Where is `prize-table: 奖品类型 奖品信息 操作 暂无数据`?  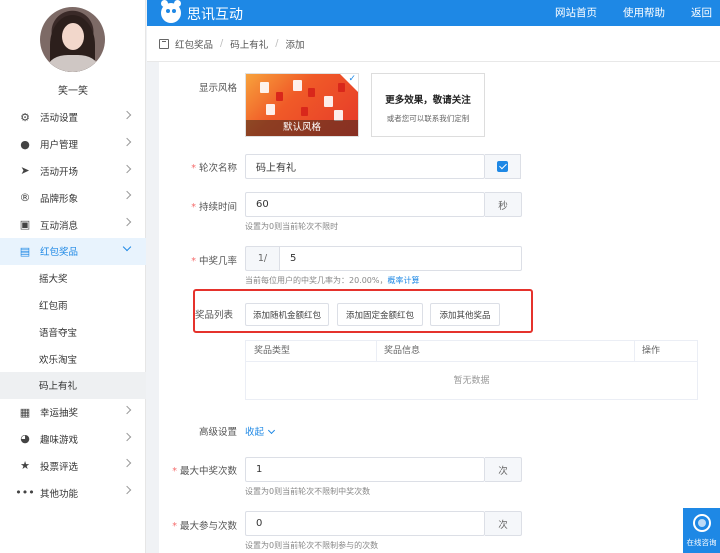 prize-table: 奖品类型 奖品信息 操作 暂无数据 is located at coordinates (471, 370).